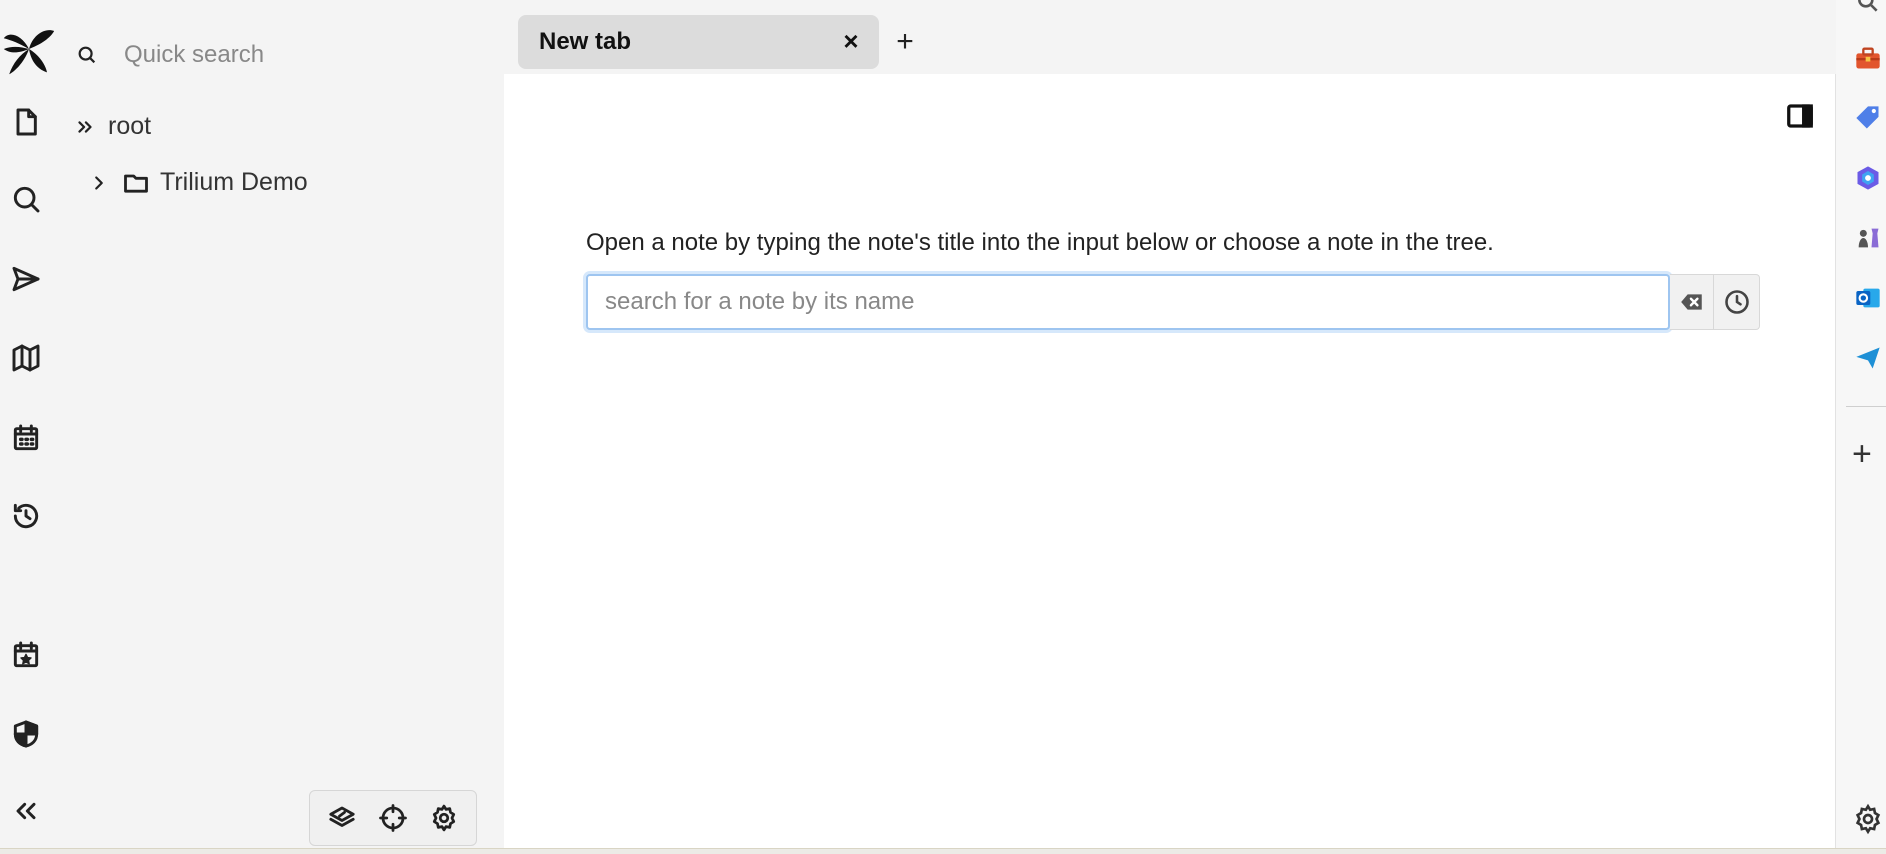  Describe the element at coordinates (905, 42) in the screenshot. I see `new-tab-button: +` at that location.